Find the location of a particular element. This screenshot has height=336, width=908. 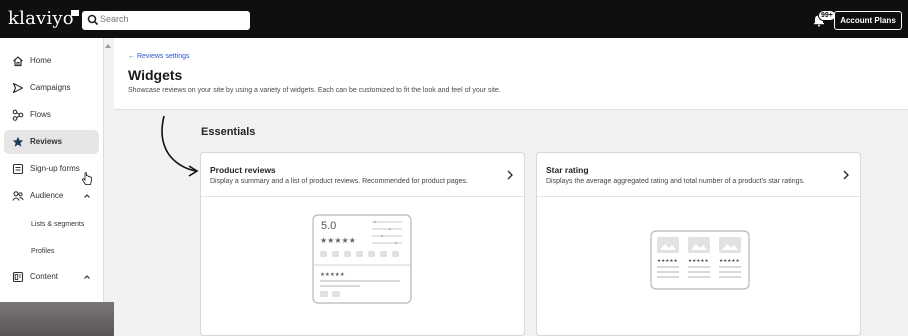

product-reviews-illustration: 5.0 ★★★★★ ★★★★★ is located at coordinates (362, 259).